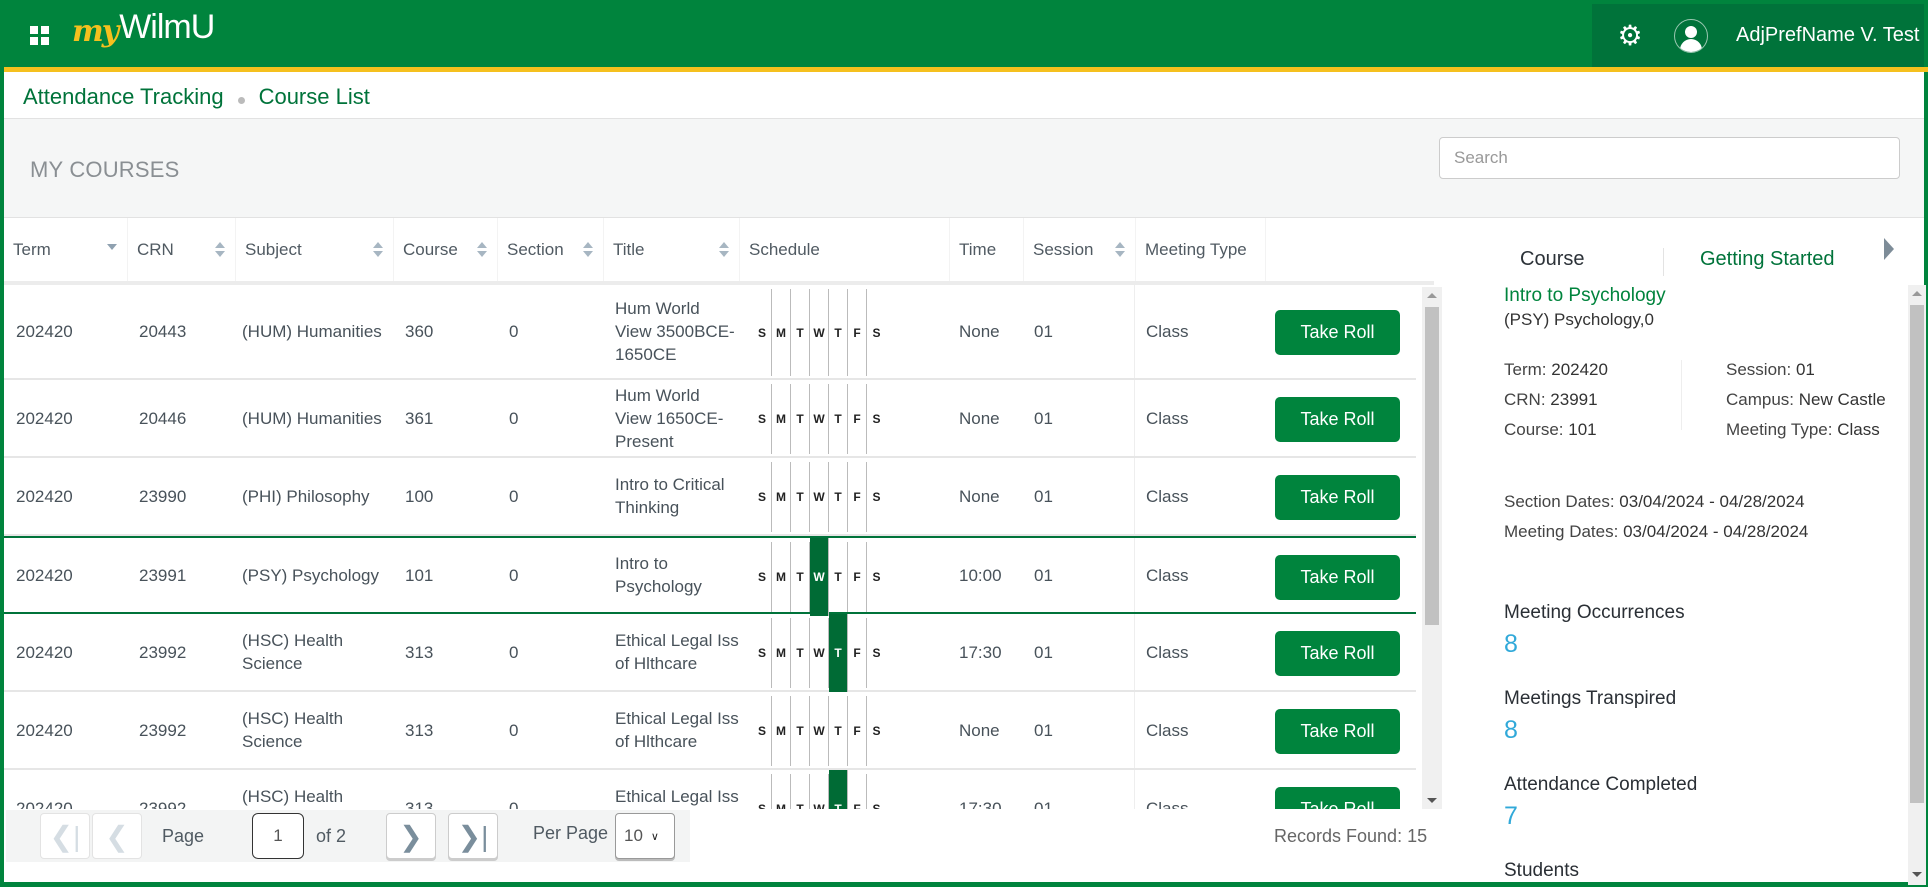  Describe the element at coordinates (95, 31) in the screenshot. I see `logo-my: my` at that location.